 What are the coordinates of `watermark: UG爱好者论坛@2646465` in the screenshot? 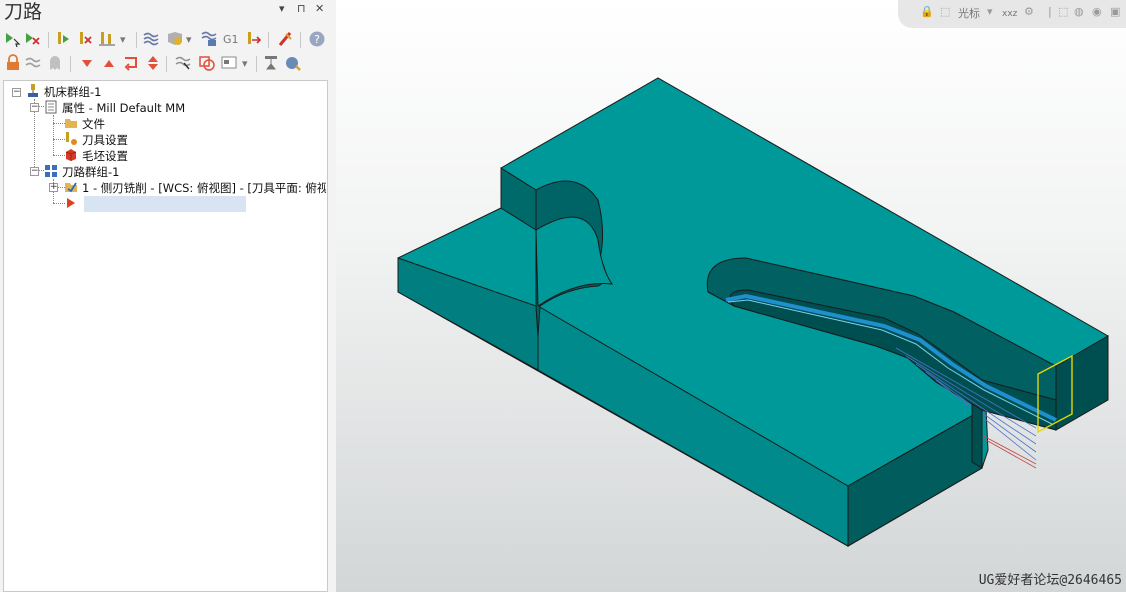 It's located at (1050, 580).